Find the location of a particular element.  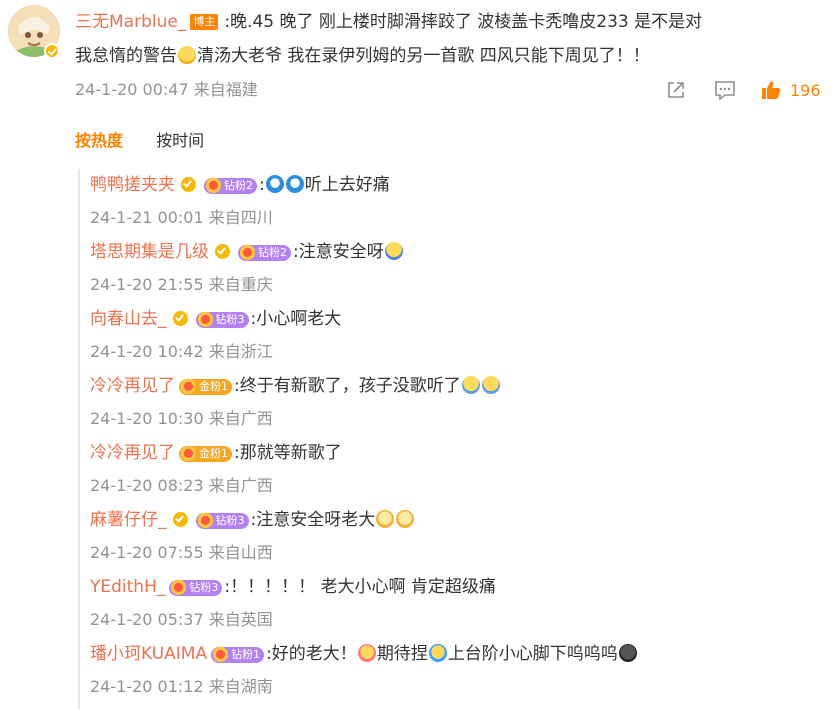

main-comment-text-2b: 清汤大老爷 我在录伊列姆的另一首歌 四风只能下周见了！！ is located at coordinates (423, 56).